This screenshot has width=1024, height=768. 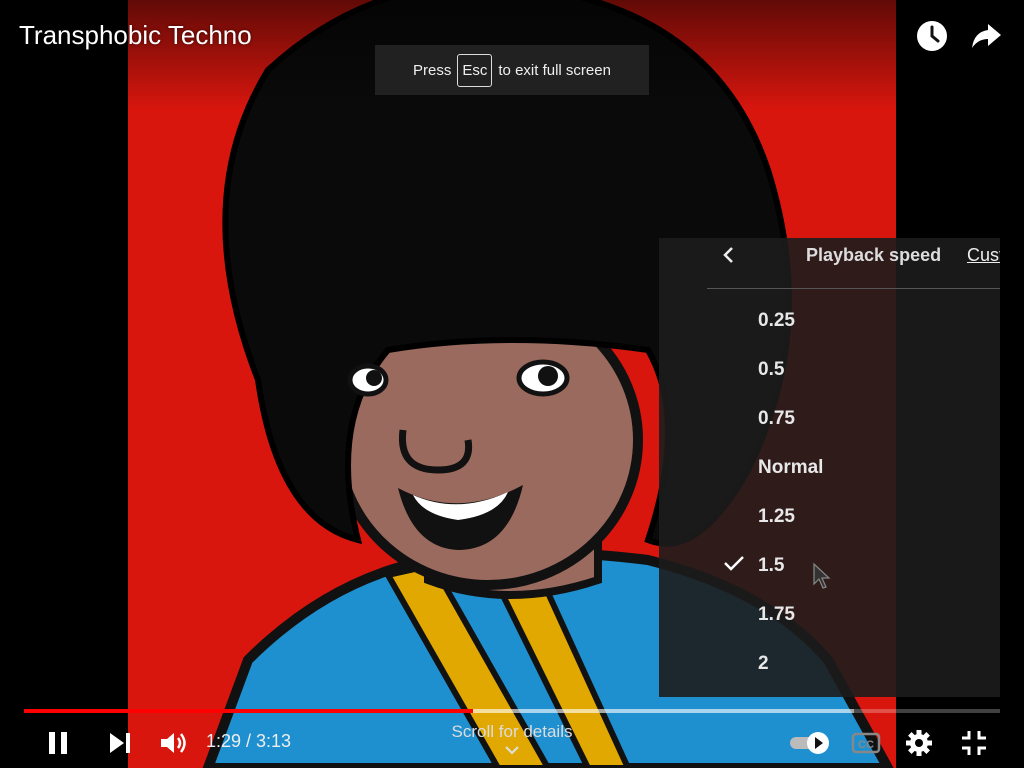 What do you see at coordinates (776, 614) in the screenshot?
I see `speed-option-label: 1.75` at bounding box center [776, 614].